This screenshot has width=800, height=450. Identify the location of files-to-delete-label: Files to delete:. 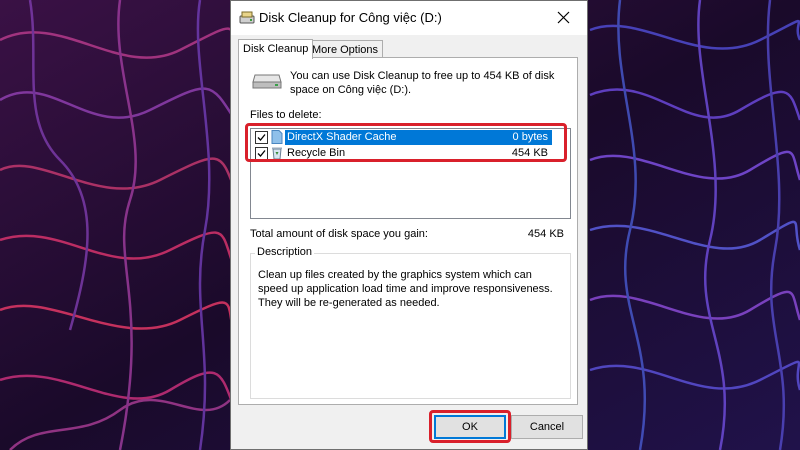
(286, 115).